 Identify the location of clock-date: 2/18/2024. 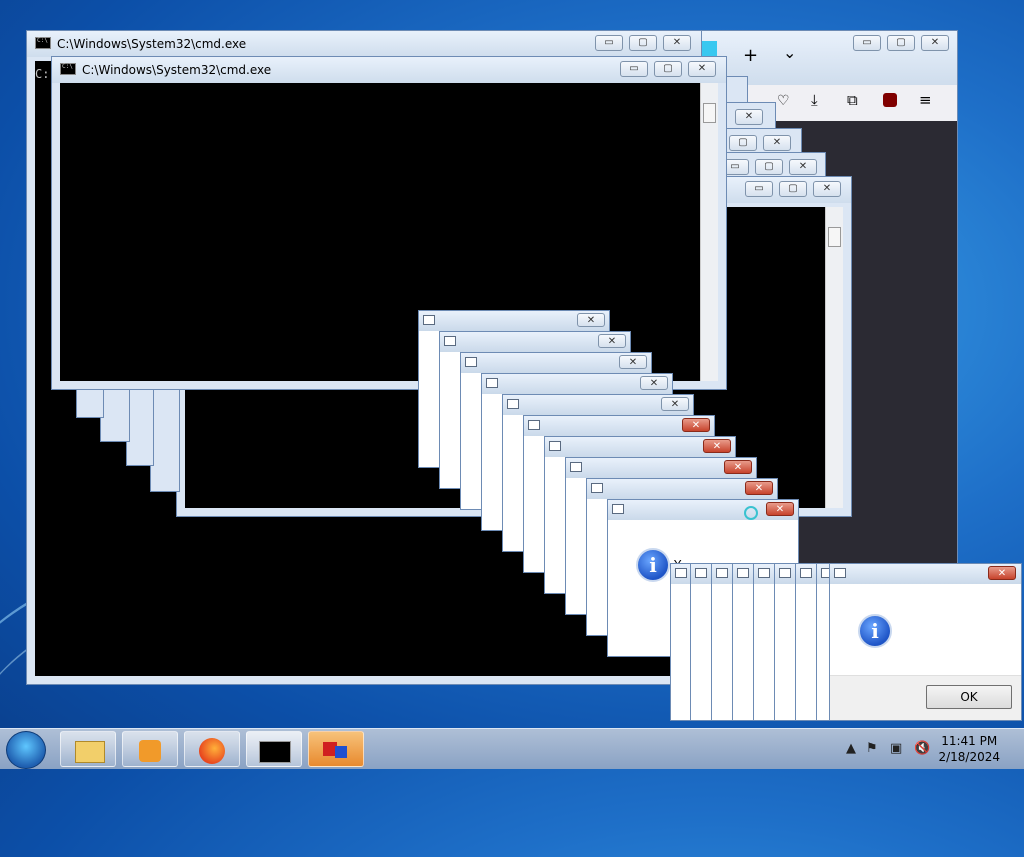
(969, 757).